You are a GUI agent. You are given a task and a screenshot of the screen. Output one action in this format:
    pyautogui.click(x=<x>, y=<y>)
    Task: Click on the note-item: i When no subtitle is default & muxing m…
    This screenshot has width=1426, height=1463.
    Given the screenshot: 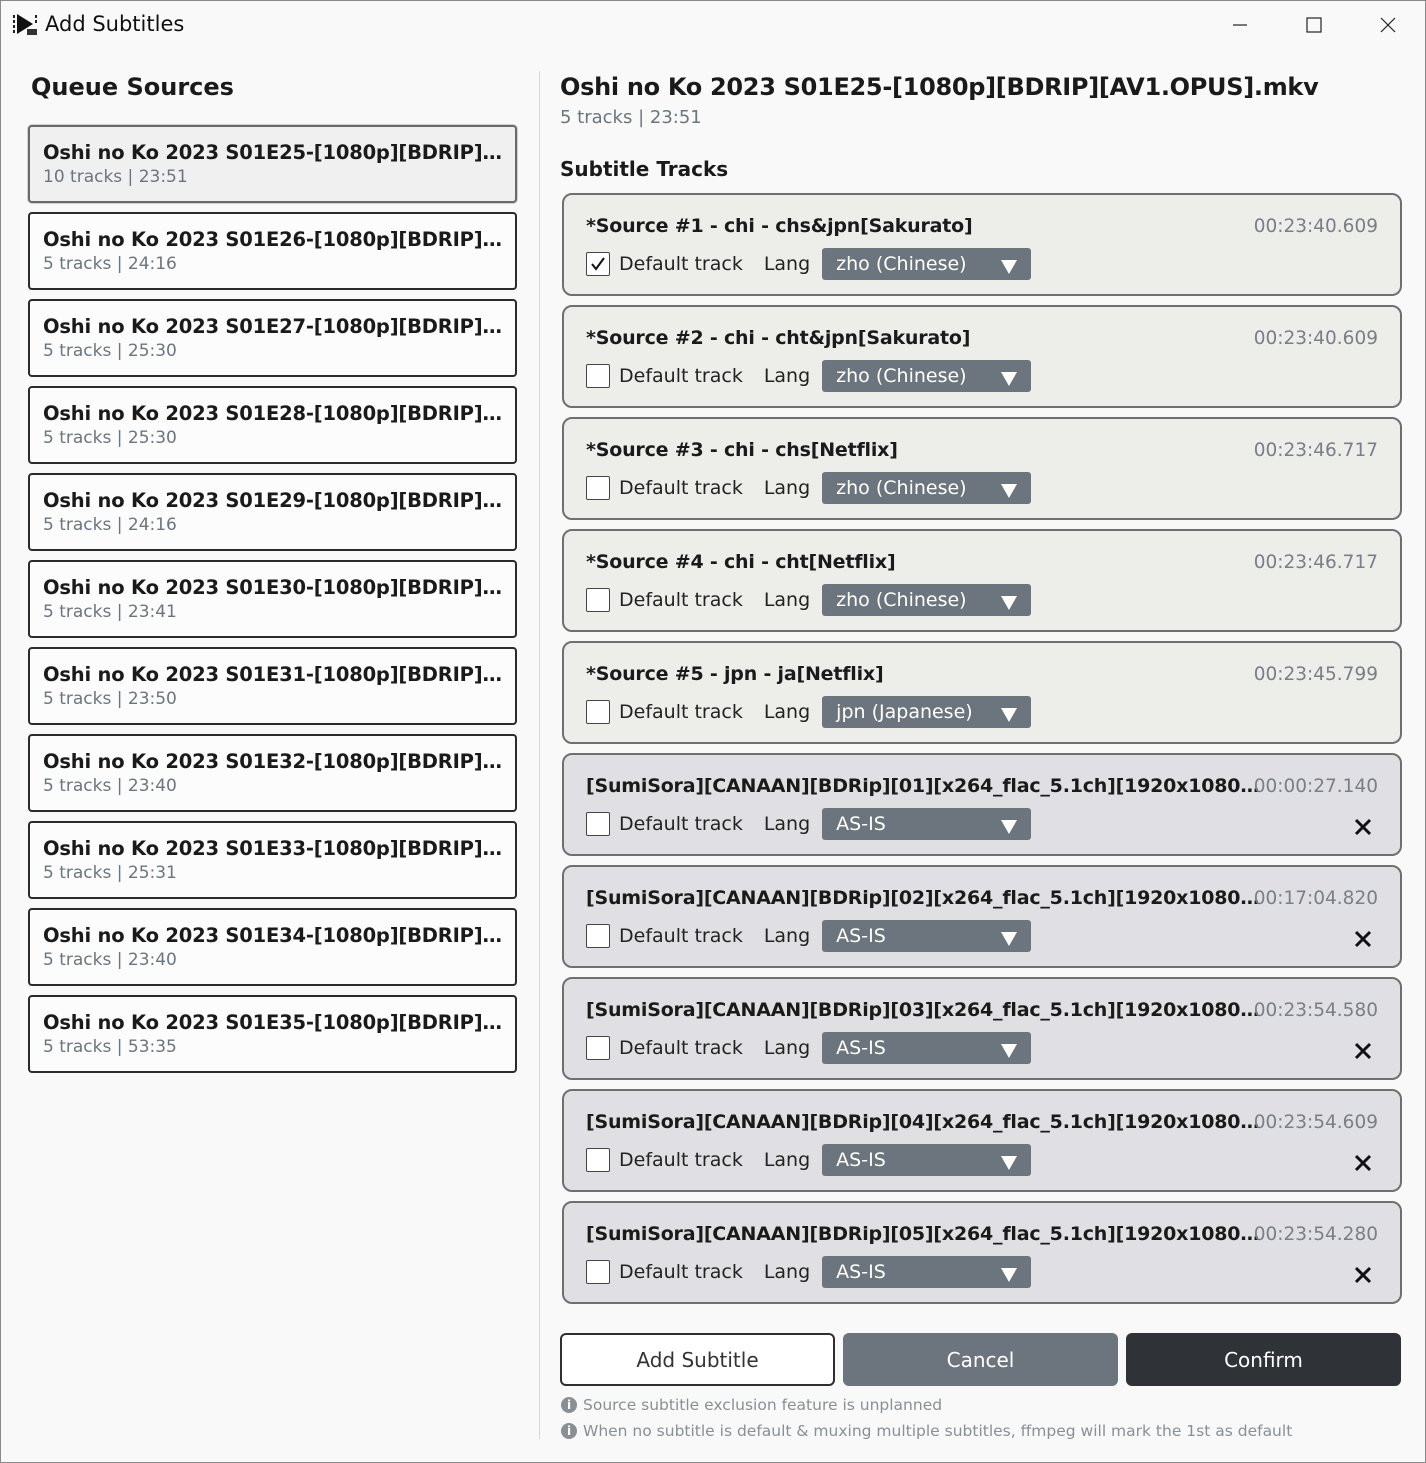 What is the action you would take?
    pyautogui.click(x=981, y=1431)
    